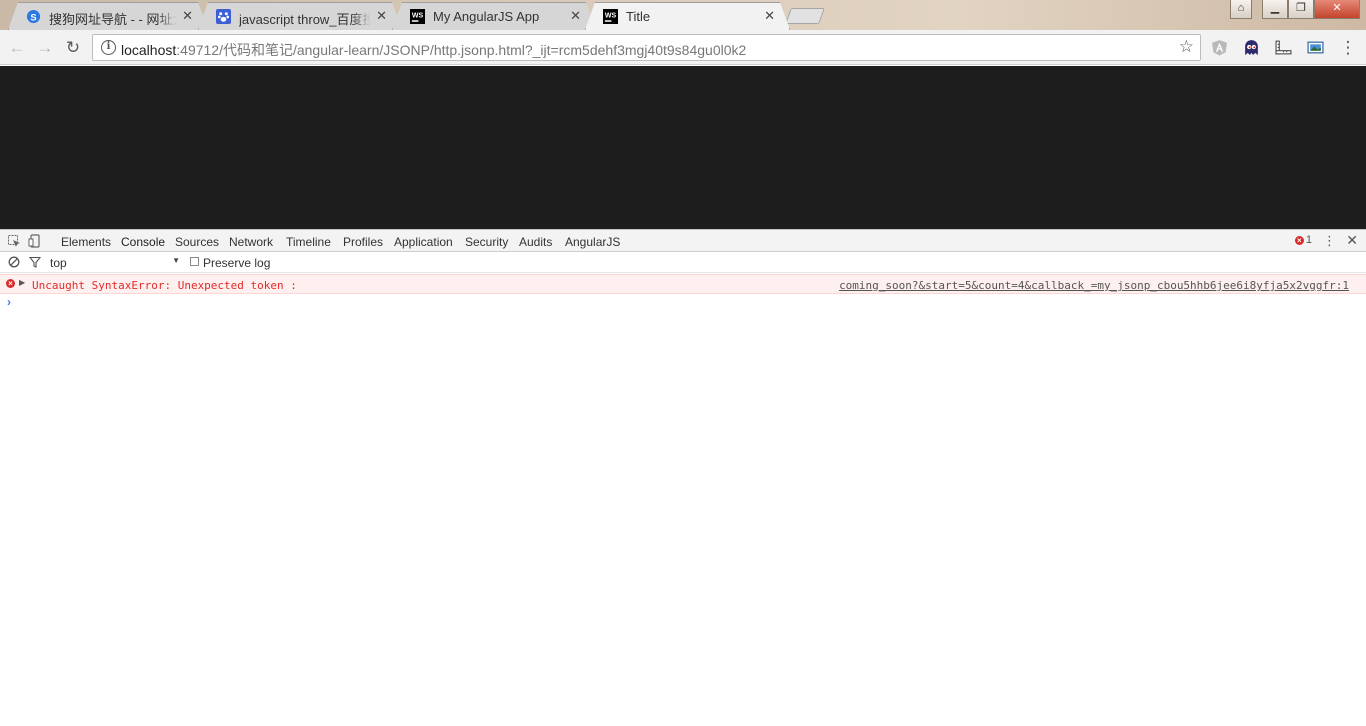 This screenshot has height=726, width=1366. I want to click on devtools-tab-audits: Audits, so click(535, 242).